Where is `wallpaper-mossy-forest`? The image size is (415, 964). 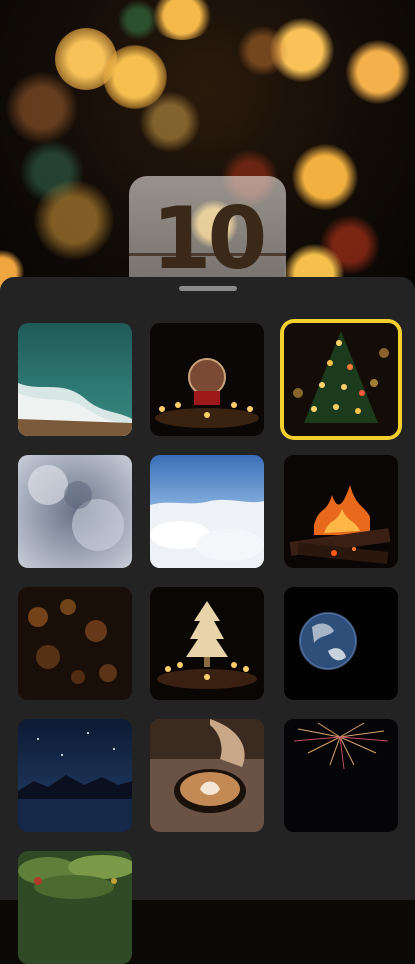 wallpaper-mossy-forest is located at coordinates (75, 907).